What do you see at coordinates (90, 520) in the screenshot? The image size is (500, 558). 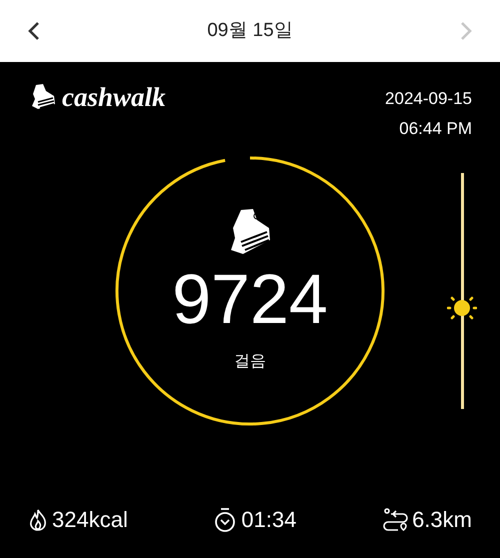 I see `calories-value: 324kcal` at bounding box center [90, 520].